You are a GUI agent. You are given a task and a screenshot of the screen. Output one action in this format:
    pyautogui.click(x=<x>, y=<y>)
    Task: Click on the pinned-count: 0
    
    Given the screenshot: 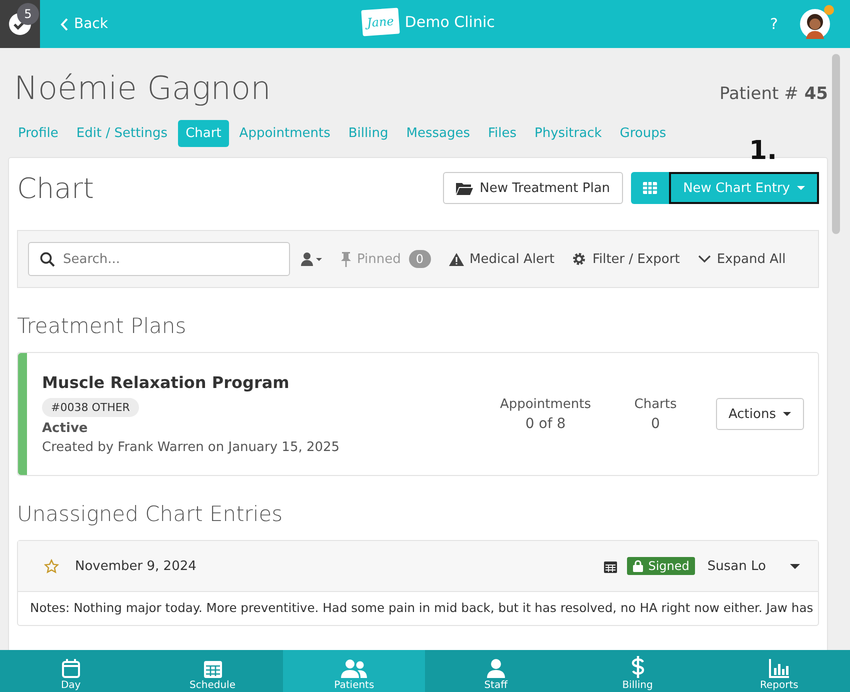 What is the action you would take?
    pyautogui.click(x=419, y=259)
    